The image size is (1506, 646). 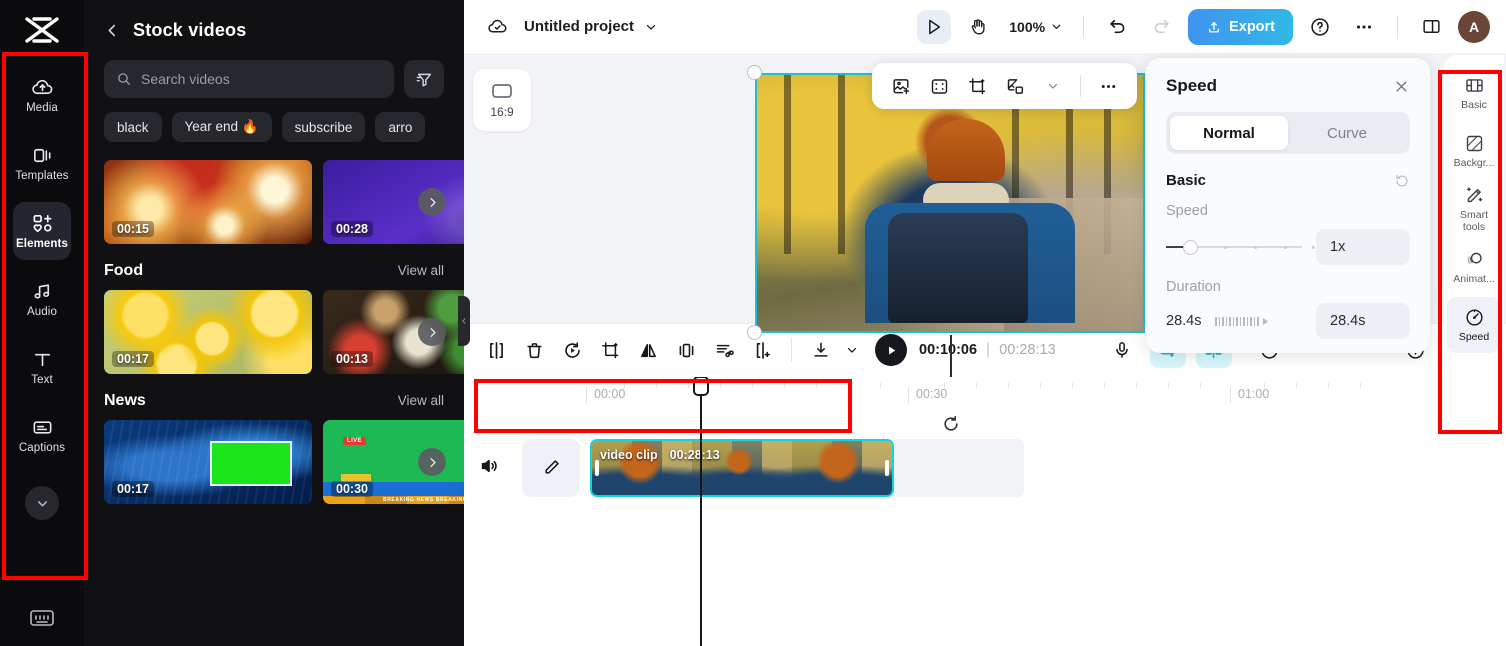 I want to click on auto-cut-icon, so click(x=724, y=350).